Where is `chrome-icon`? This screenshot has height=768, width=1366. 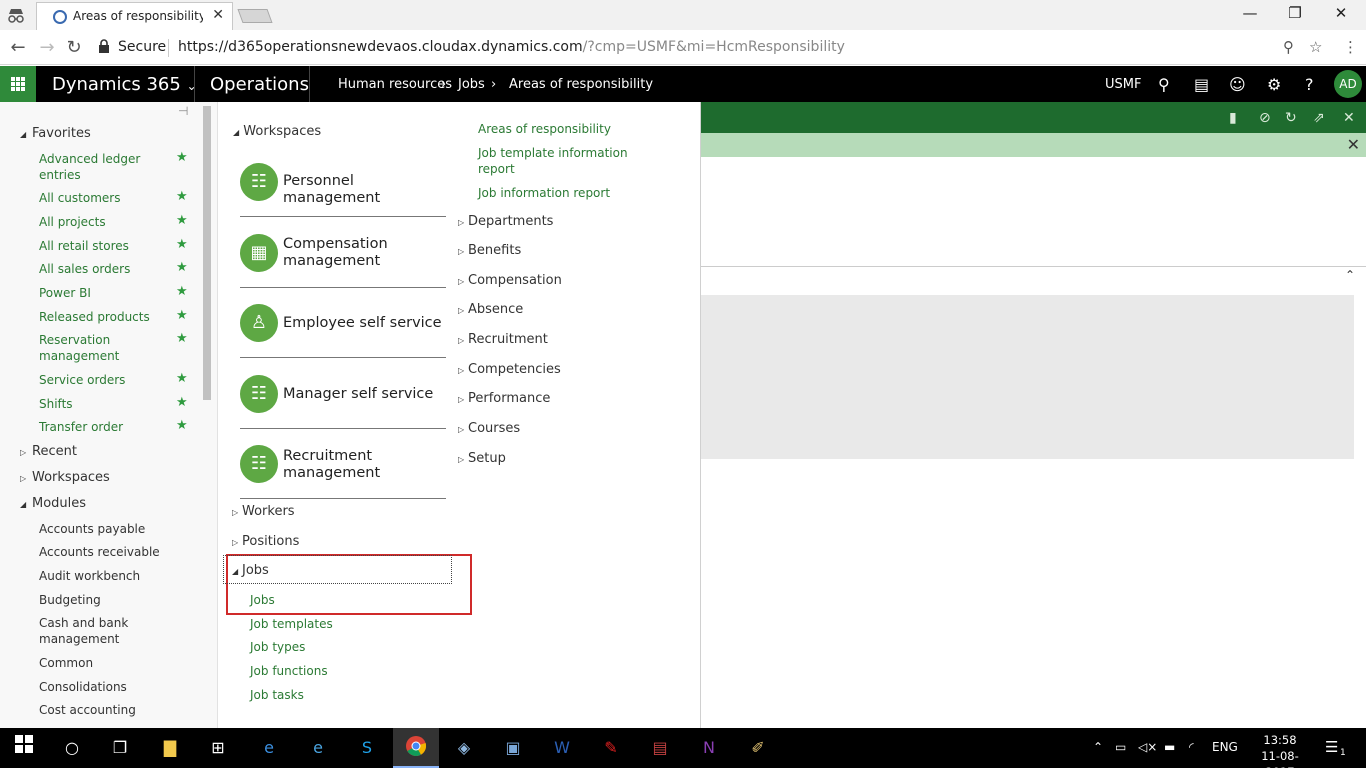
chrome-icon is located at coordinates (416, 748).